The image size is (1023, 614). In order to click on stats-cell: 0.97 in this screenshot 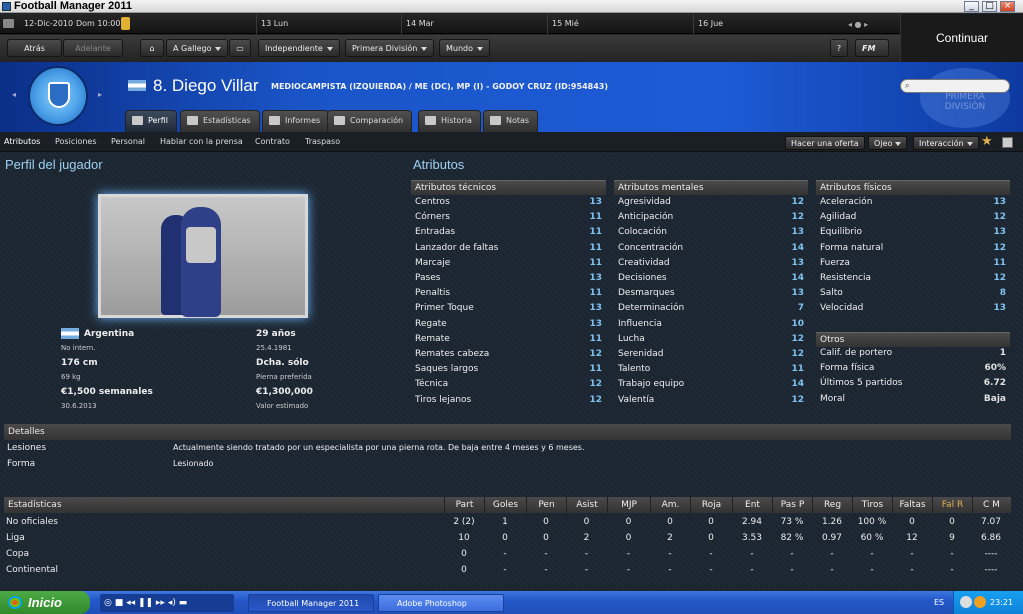, I will do `click(832, 538)`.